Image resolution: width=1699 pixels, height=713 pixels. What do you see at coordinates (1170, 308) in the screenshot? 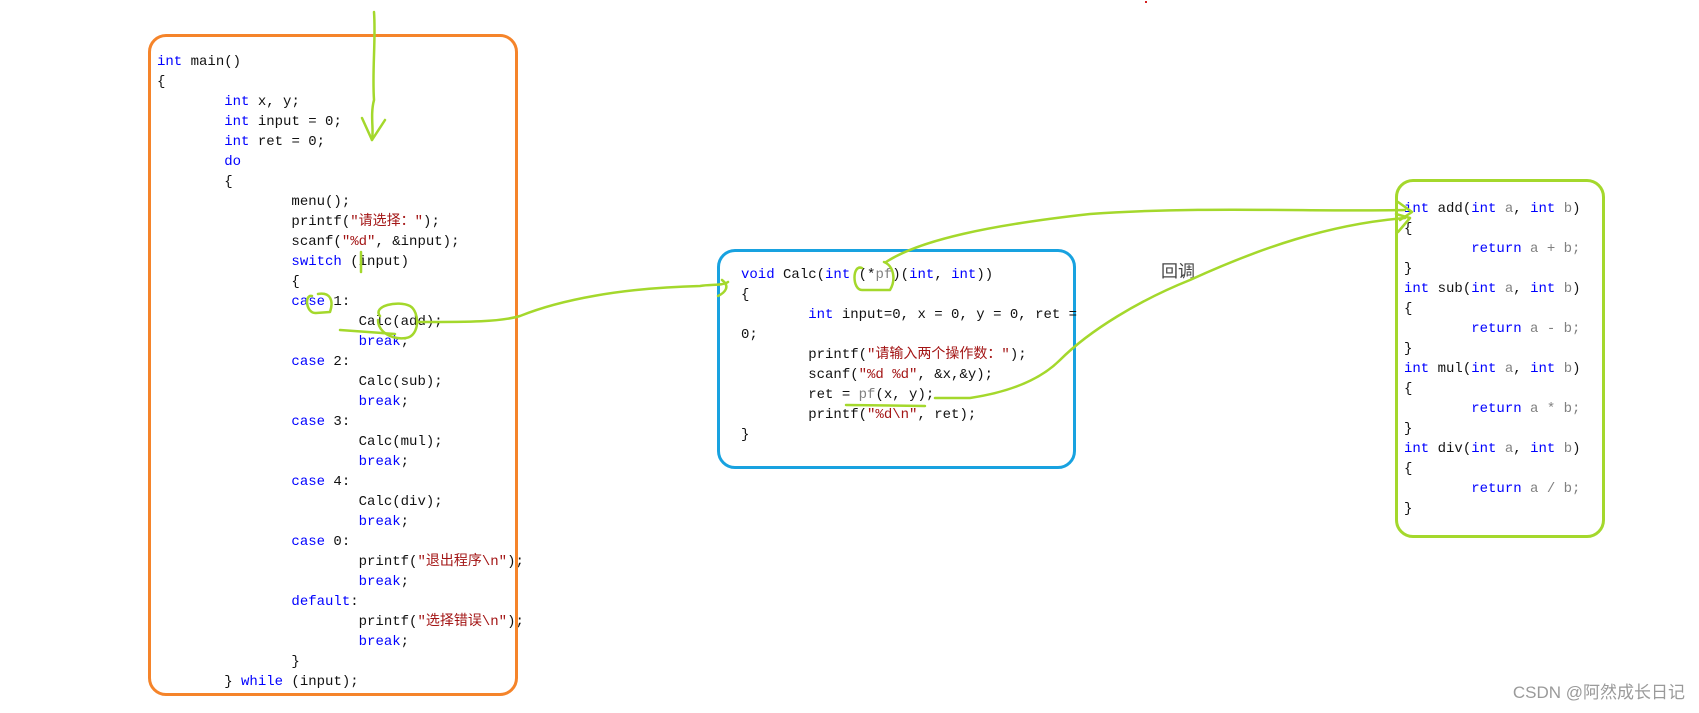
I see `pf-call-to-add-connector` at bounding box center [1170, 308].